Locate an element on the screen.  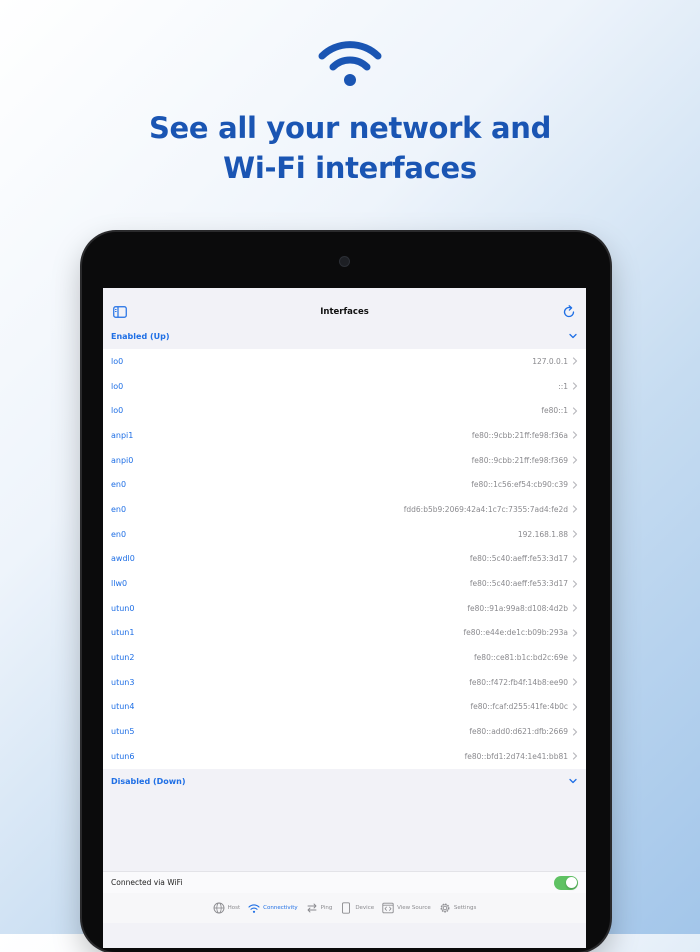
interface-address: fe80::ce81:b1c:bd2c:69e is located at coordinates (521, 658).